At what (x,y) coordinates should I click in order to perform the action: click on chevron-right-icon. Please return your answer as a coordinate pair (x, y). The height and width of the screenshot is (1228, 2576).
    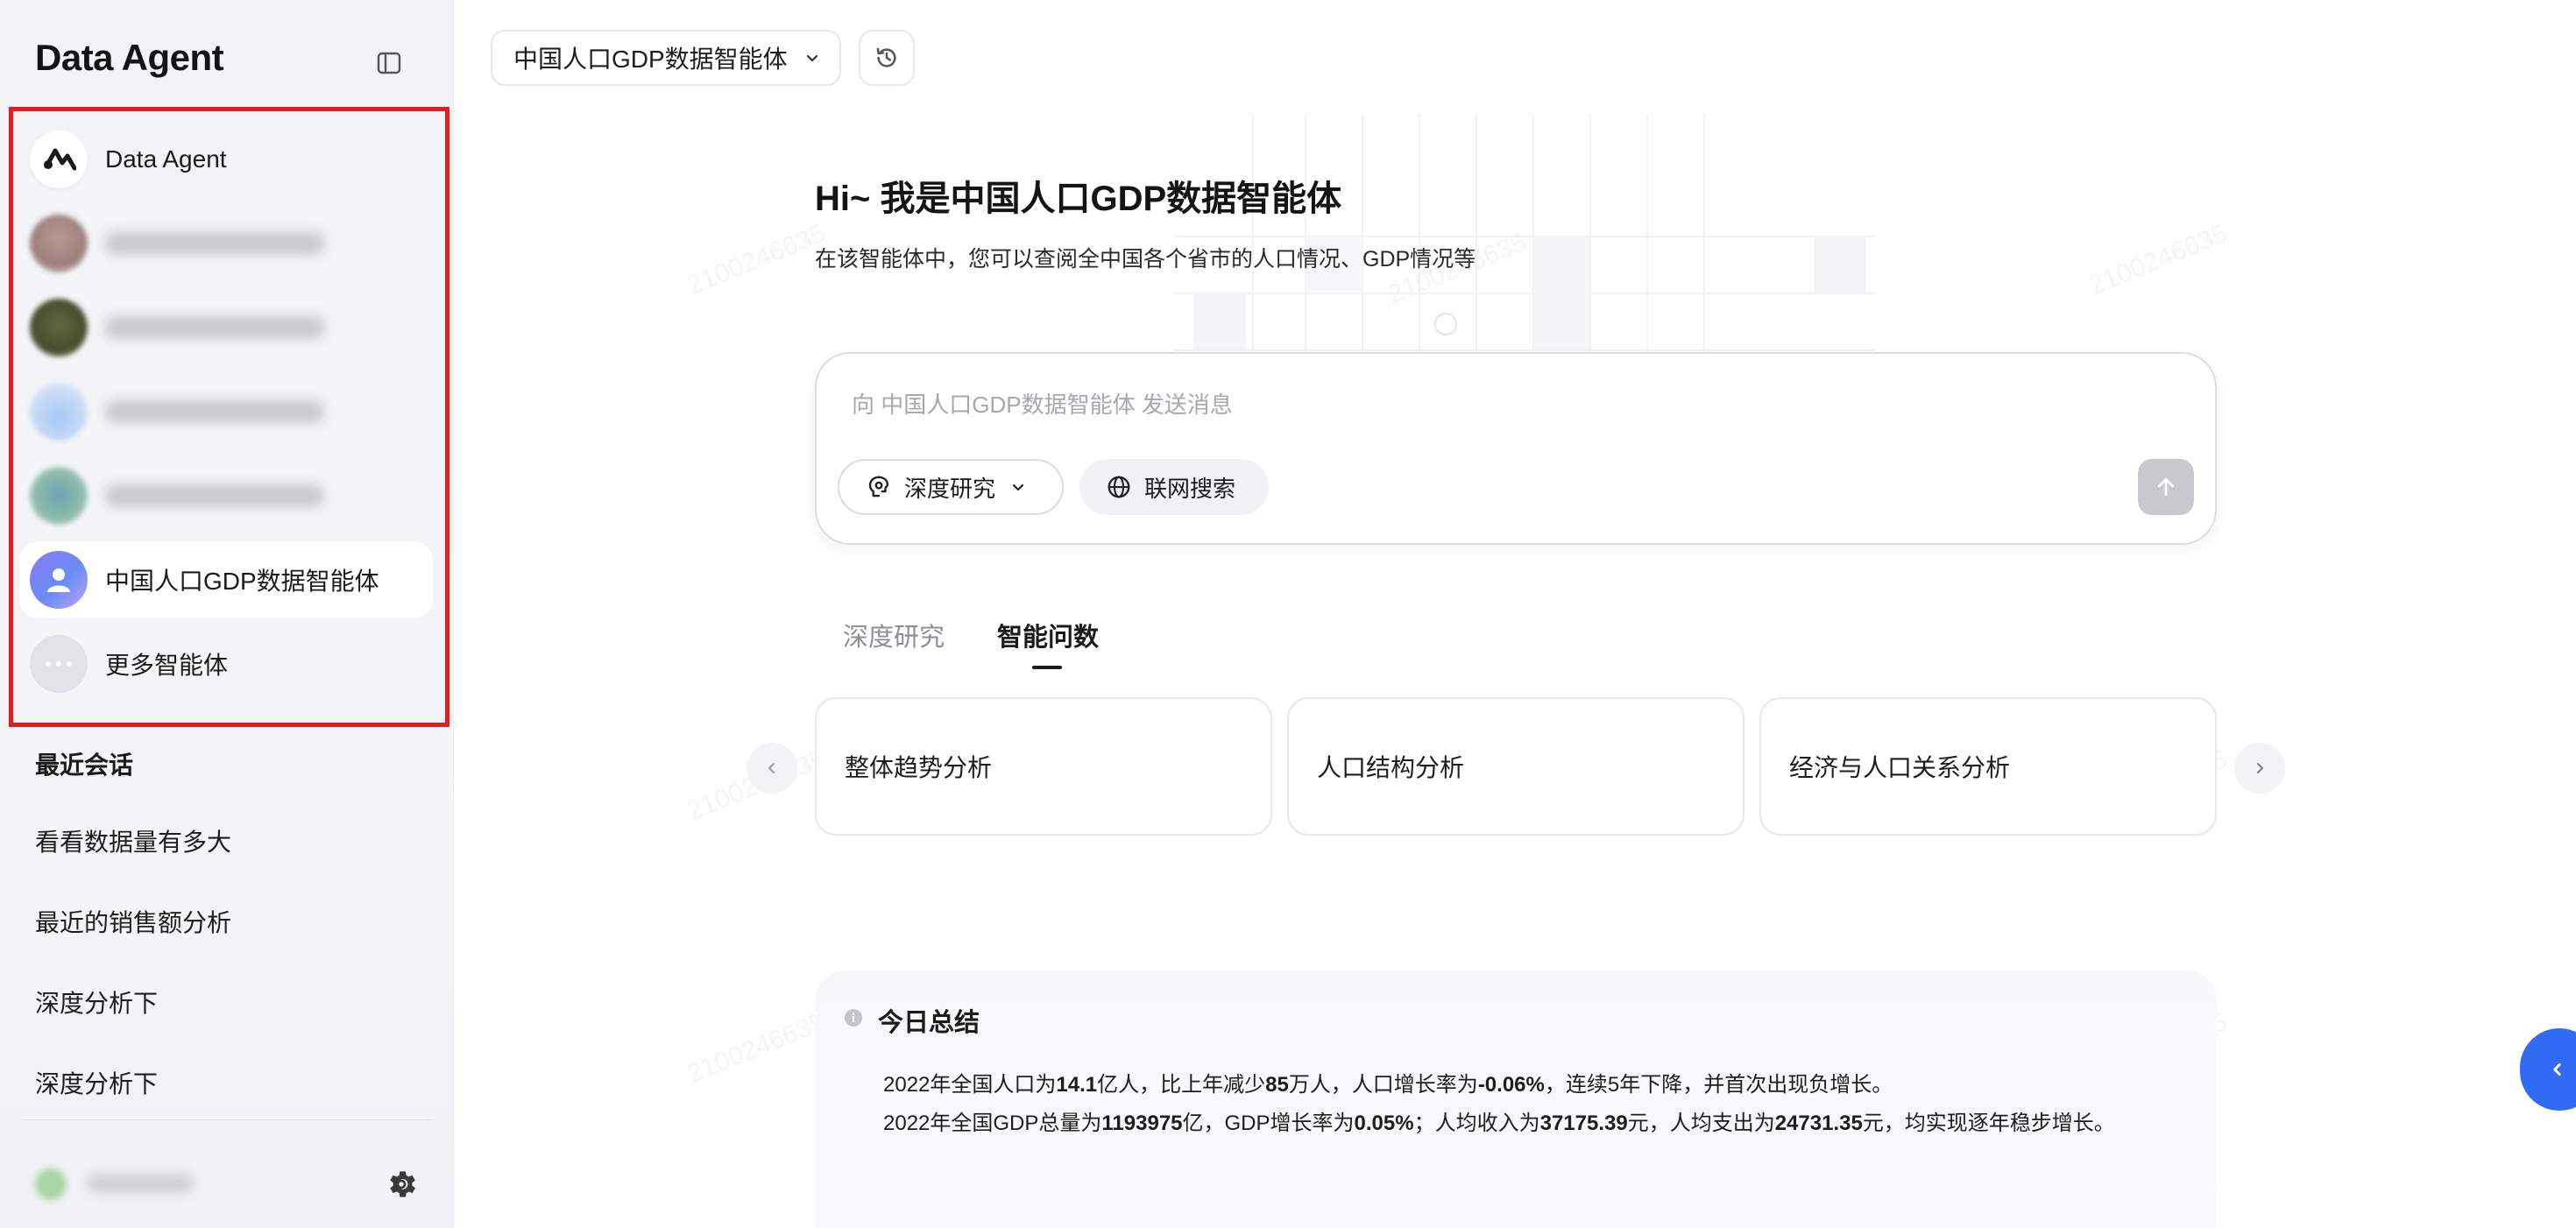
    Looking at the image, I should click on (2260, 768).